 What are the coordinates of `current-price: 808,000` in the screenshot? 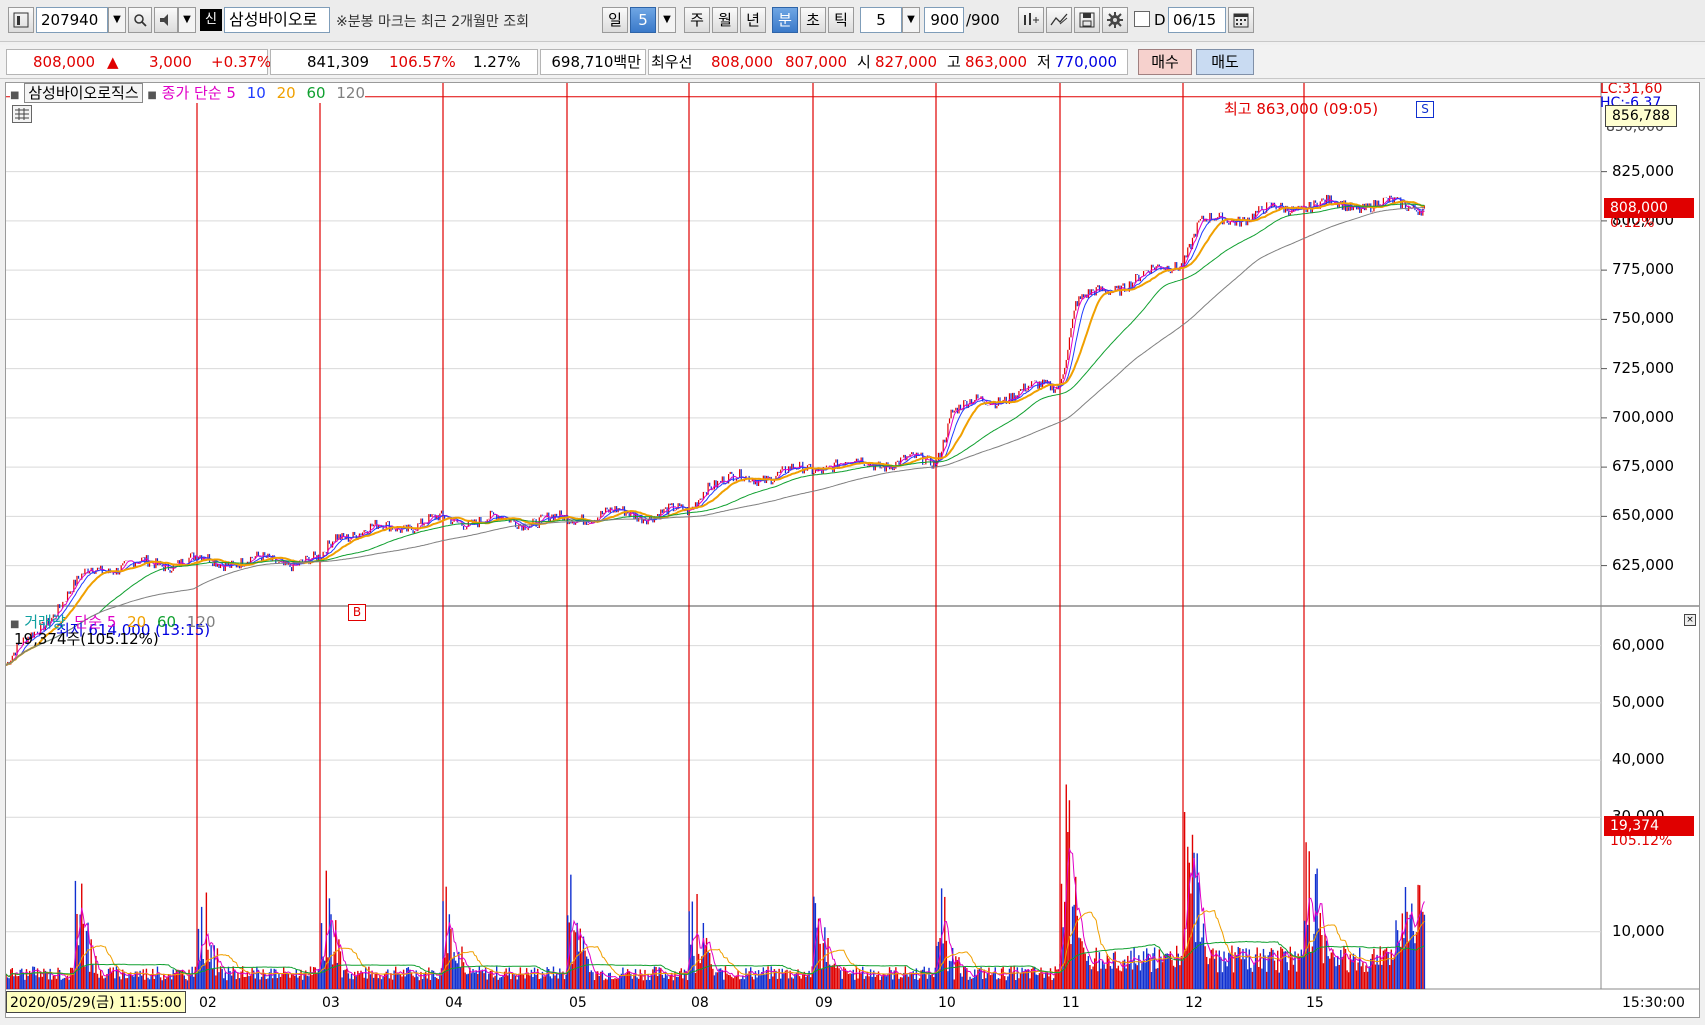 It's located at (64, 62).